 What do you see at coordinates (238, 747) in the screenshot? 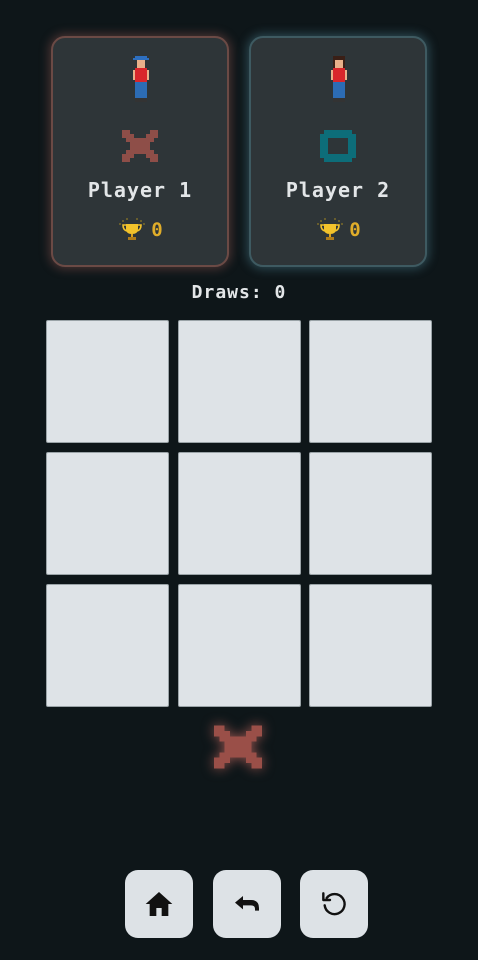
I see `current-turn-x-icon` at bounding box center [238, 747].